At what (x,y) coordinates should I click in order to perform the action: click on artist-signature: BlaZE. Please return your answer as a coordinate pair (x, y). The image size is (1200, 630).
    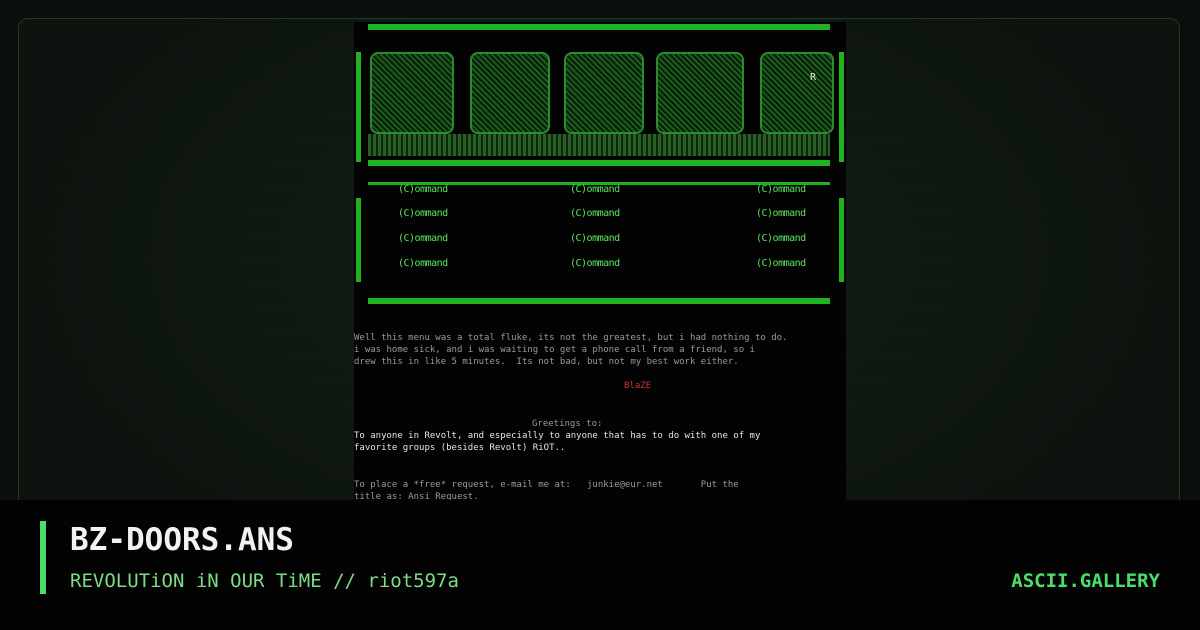
    Looking at the image, I should click on (638, 386).